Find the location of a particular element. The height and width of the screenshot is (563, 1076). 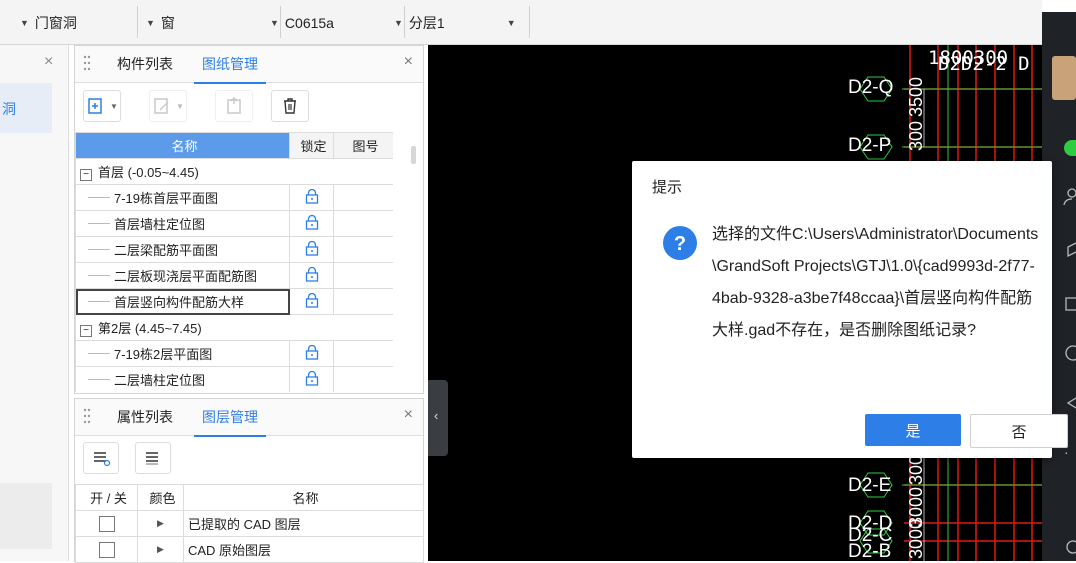

table-row-selected: 首层竖向构件配筋大样 is located at coordinates (234, 301).